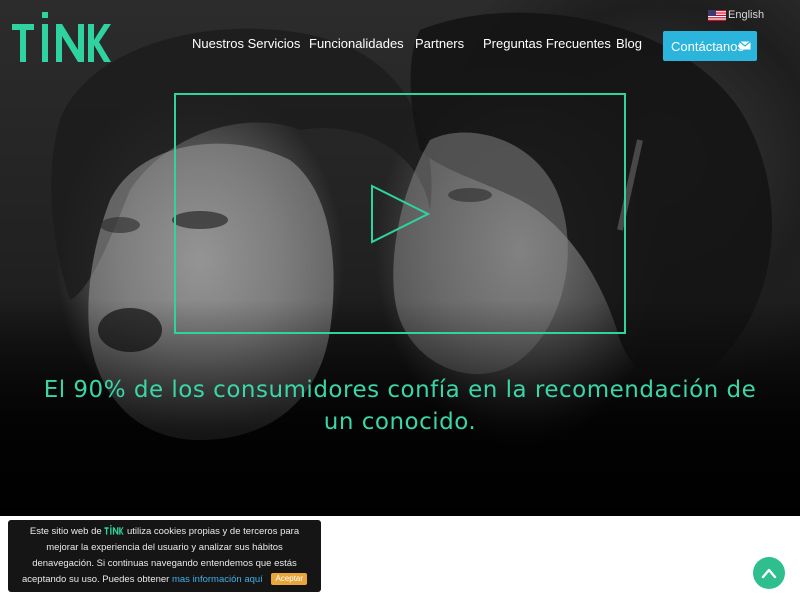  What do you see at coordinates (356, 43) in the screenshot?
I see `nav-funcionalidades: Funcionalidades` at bounding box center [356, 43].